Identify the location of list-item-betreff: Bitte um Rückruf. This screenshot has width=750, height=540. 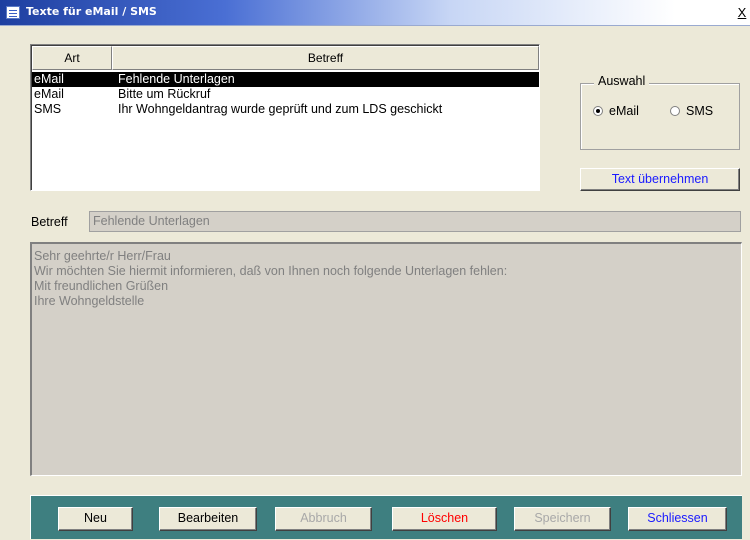
(164, 94).